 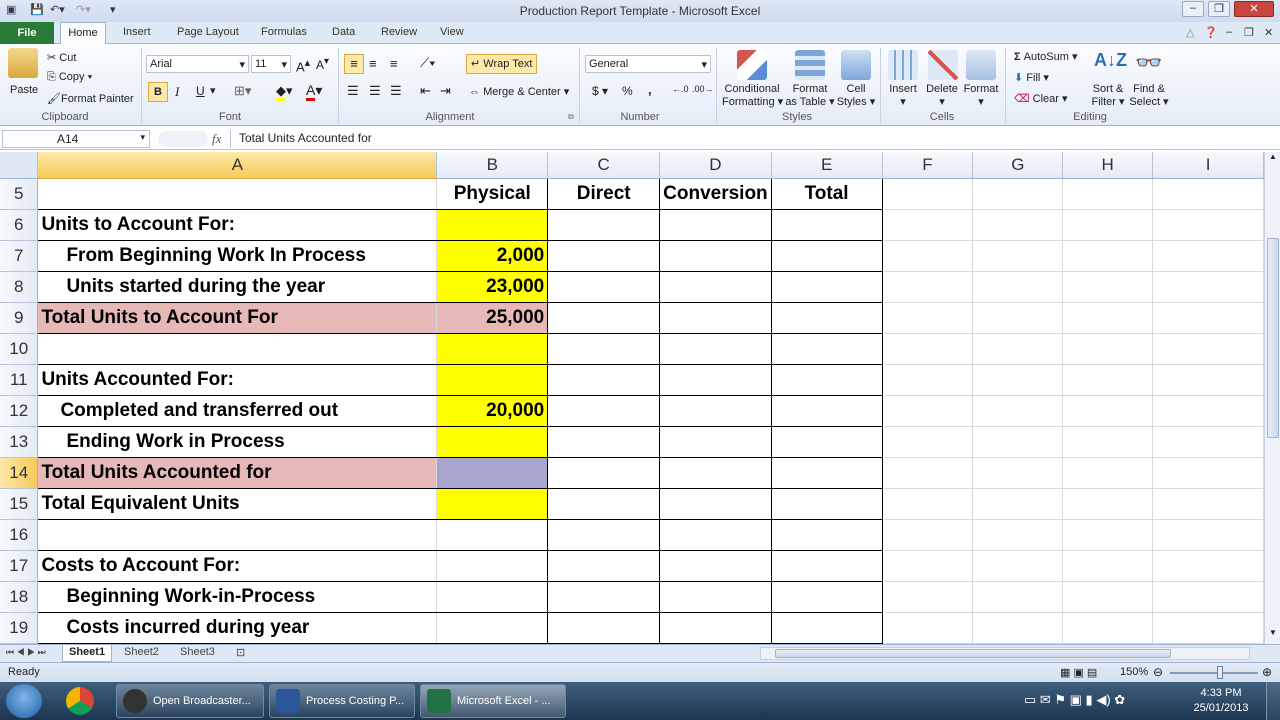 What do you see at coordinates (445, 91) in the screenshot?
I see `increase-indent-icon: ⇥` at bounding box center [445, 91].